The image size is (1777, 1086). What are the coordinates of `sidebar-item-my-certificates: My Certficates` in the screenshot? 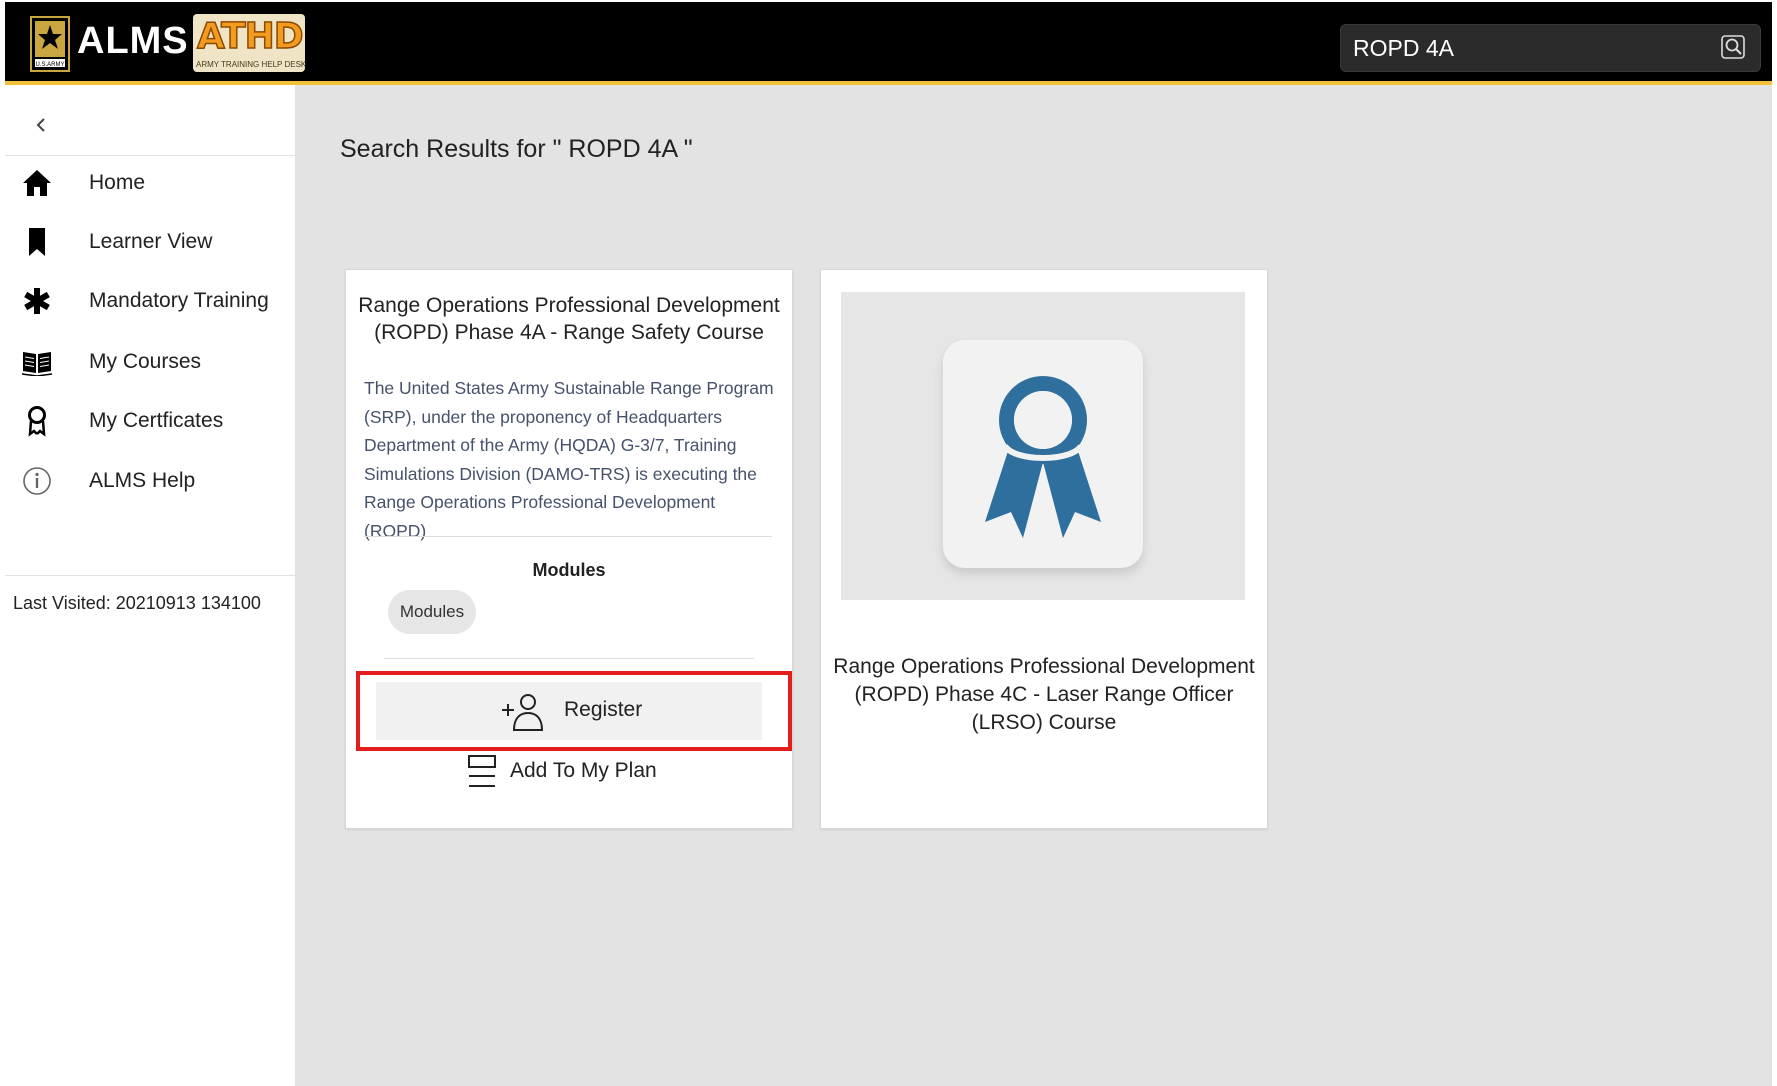 It's located at (150, 421).